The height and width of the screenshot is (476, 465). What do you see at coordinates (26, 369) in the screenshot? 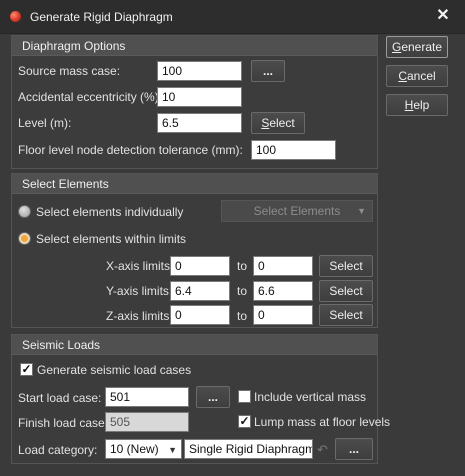
I see `generate-seismic-checkbox: ✓` at bounding box center [26, 369].